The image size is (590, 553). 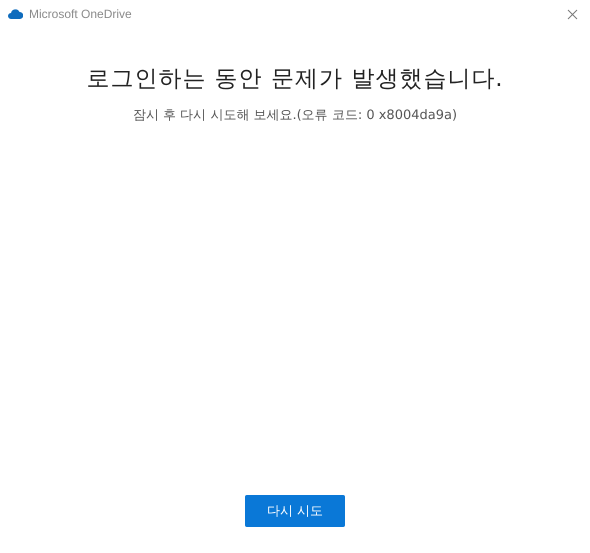 I want to click on error-message: 잠시 후 다시 시도해 보세요.(오류 코드: 0 x8004da9a), so click(x=295, y=115).